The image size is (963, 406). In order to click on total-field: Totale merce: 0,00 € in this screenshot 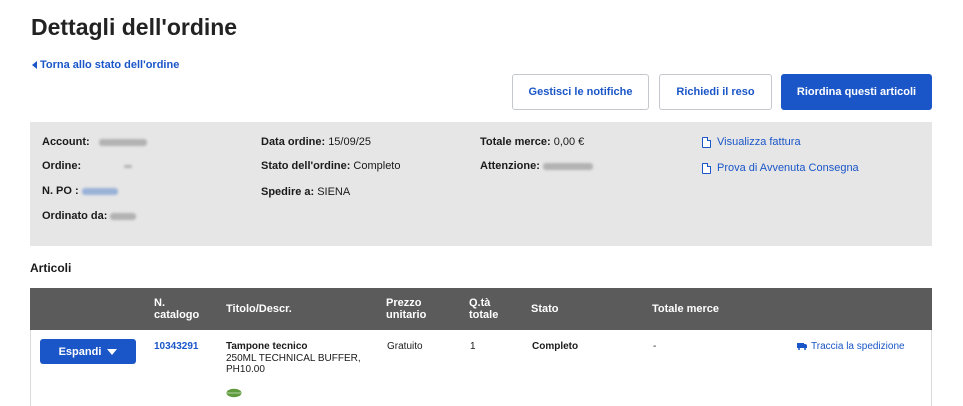, I will do `click(532, 142)`.